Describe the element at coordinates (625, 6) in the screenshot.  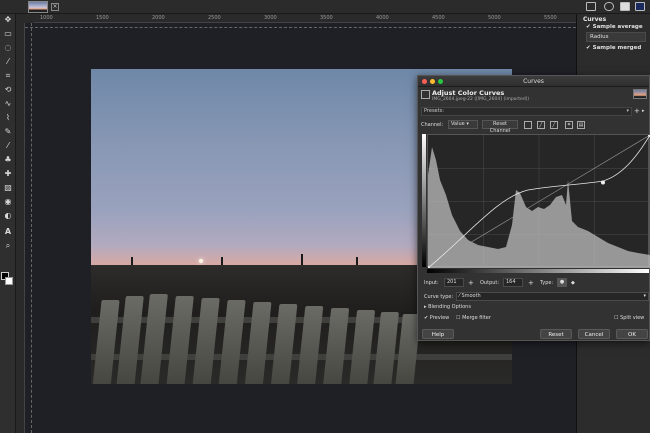
I see `undo-history-icon` at that location.